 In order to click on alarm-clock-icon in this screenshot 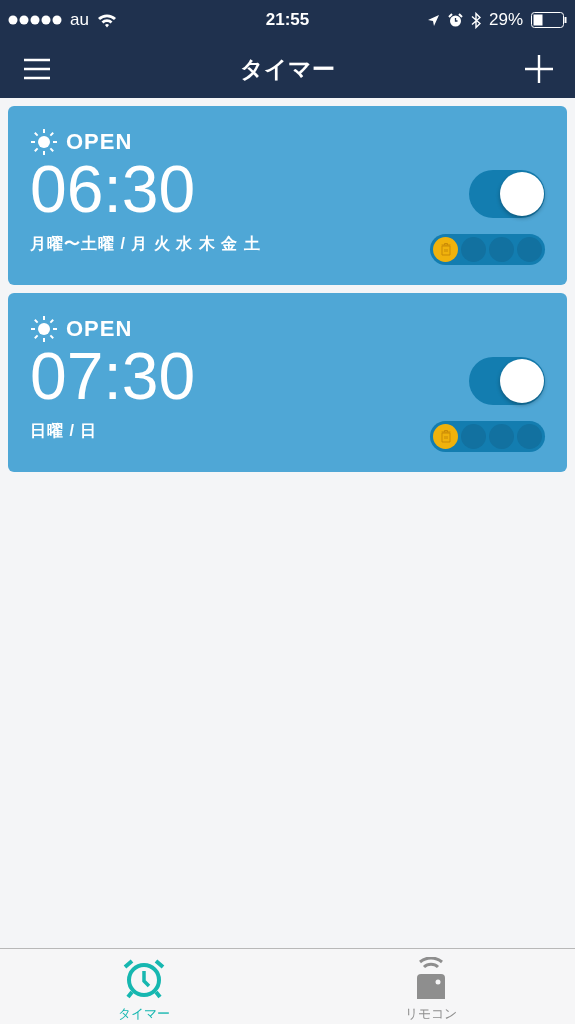, I will do `click(143, 979)`.